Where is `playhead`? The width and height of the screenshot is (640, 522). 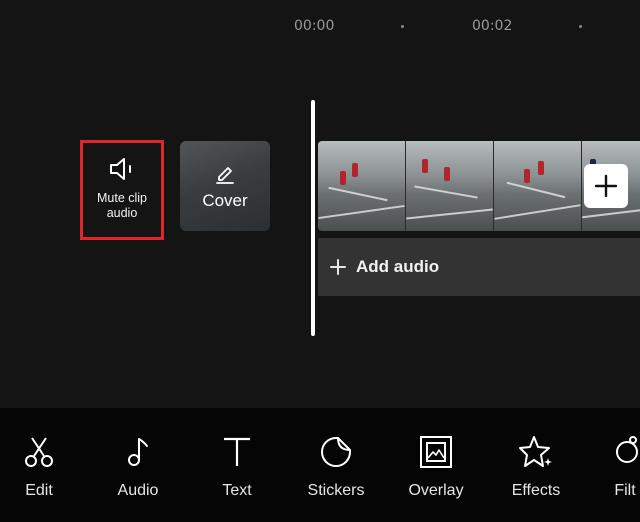
playhead is located at coordinates (313, 218).